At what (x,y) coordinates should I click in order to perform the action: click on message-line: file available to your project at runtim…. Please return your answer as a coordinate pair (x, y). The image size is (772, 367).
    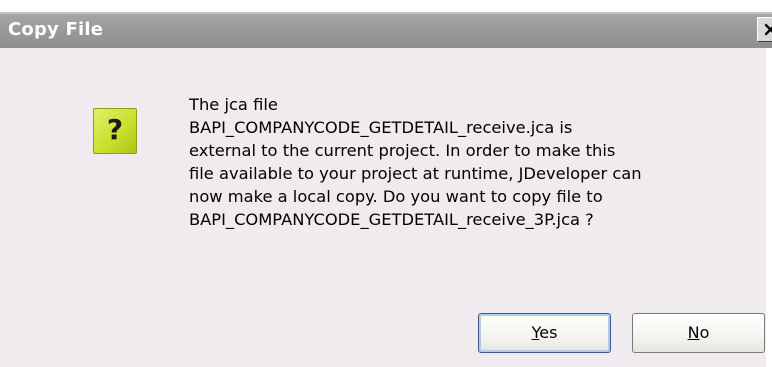
    Looking at the image, I should click on (415, 173).